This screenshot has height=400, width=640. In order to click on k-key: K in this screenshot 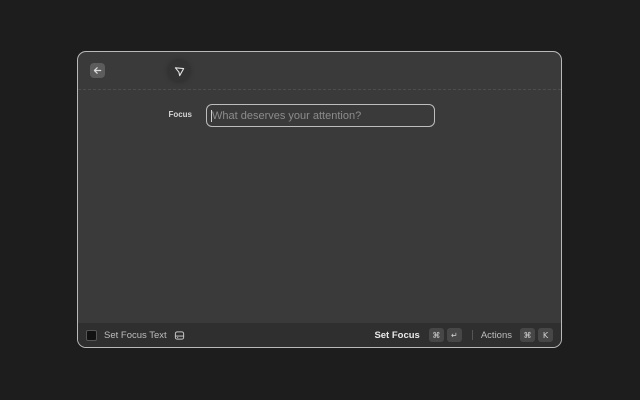, I will do `click(545, 335)`.